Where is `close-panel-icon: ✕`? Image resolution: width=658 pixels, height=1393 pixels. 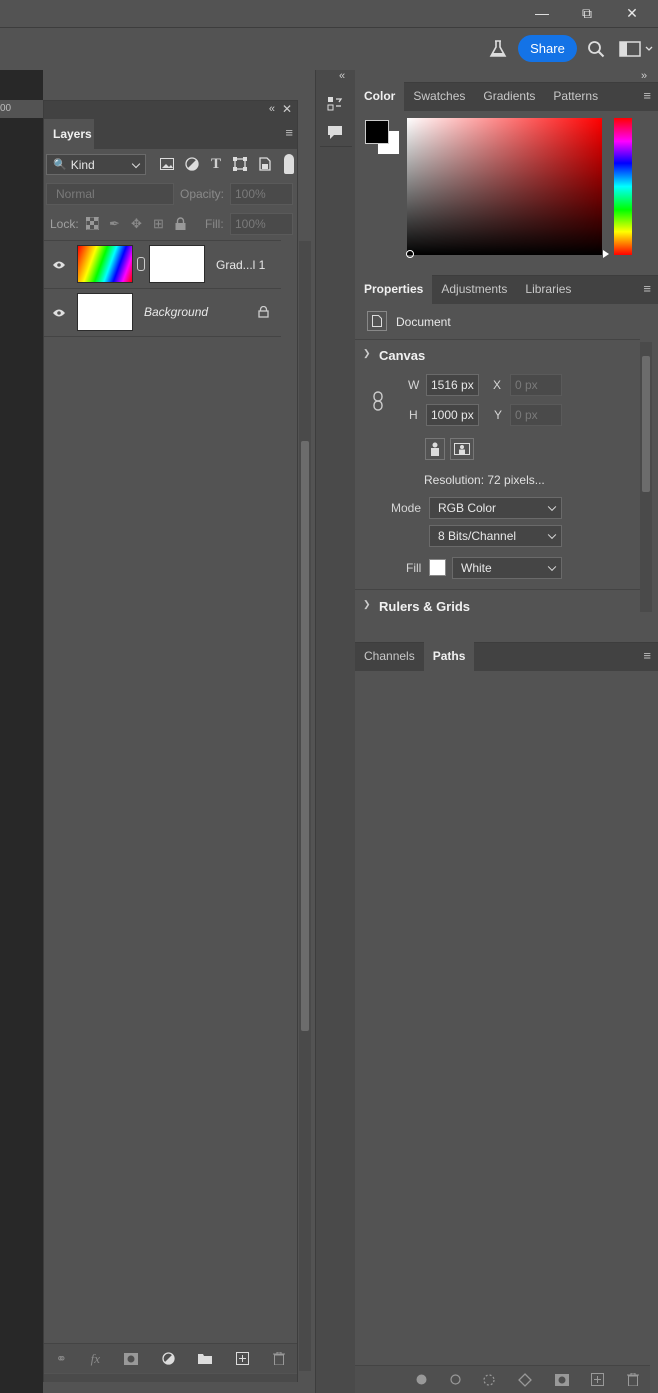 close-panel-icon: ✕ is located at coordinates (287, 109).